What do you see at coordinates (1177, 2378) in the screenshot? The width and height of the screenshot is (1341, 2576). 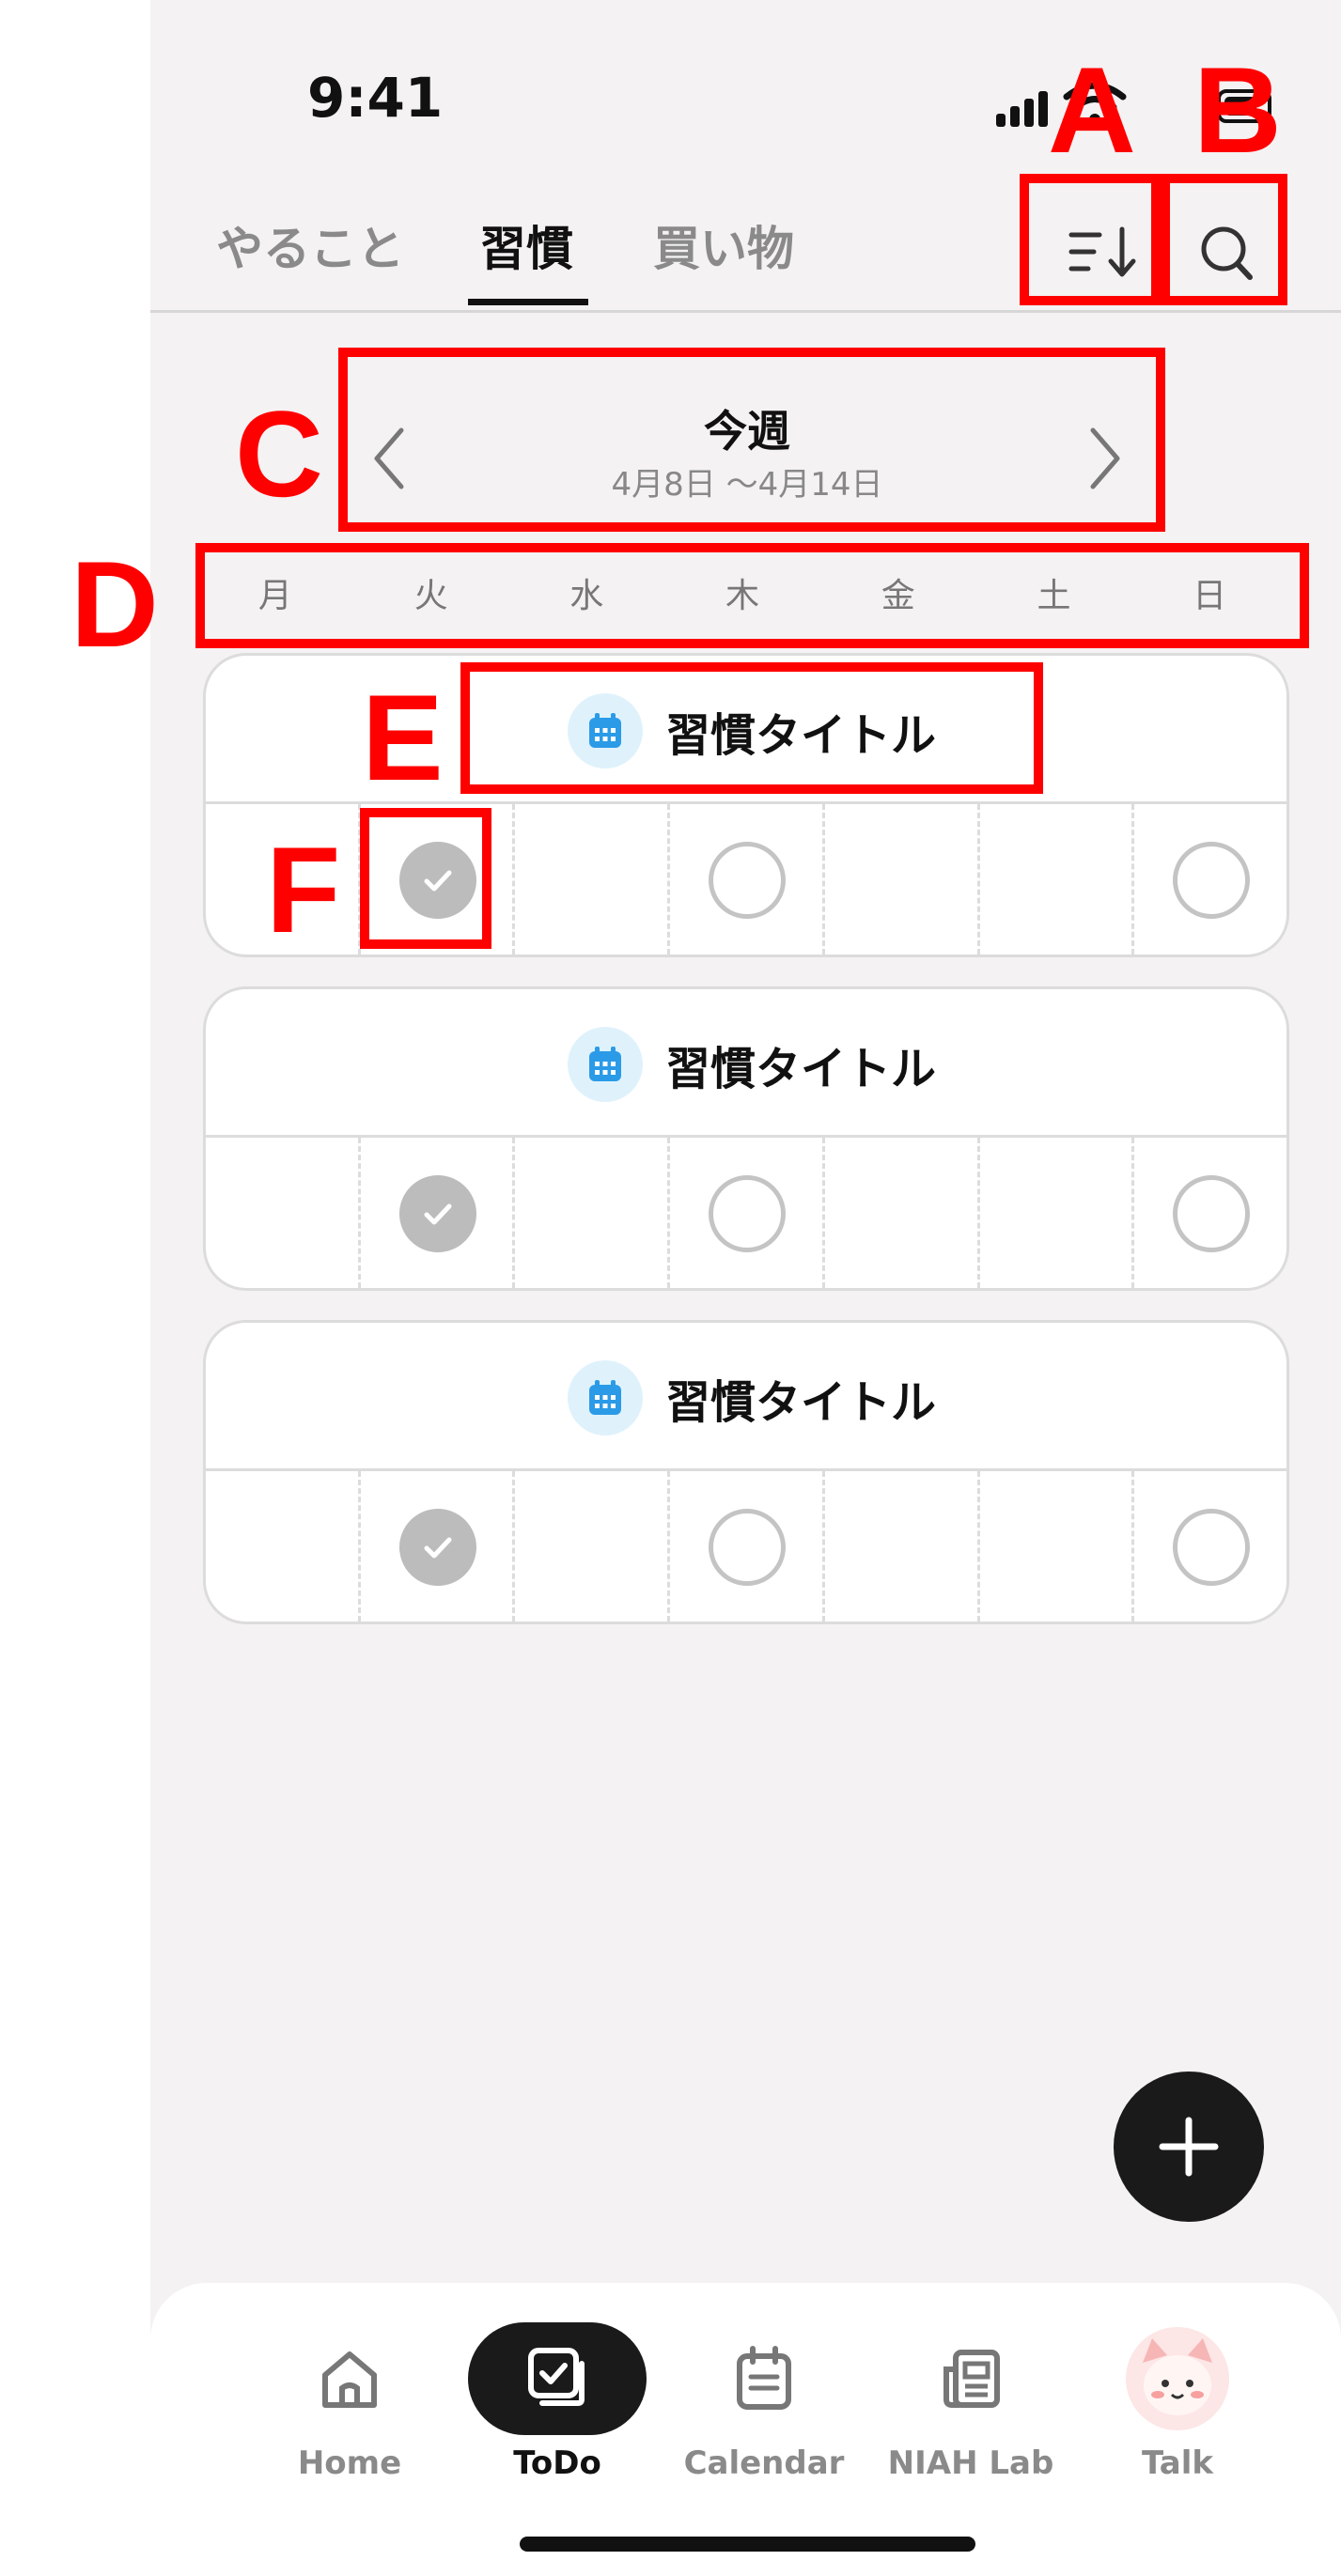 I see `character-avatar-icon` at bounding box center [1177, 2378].